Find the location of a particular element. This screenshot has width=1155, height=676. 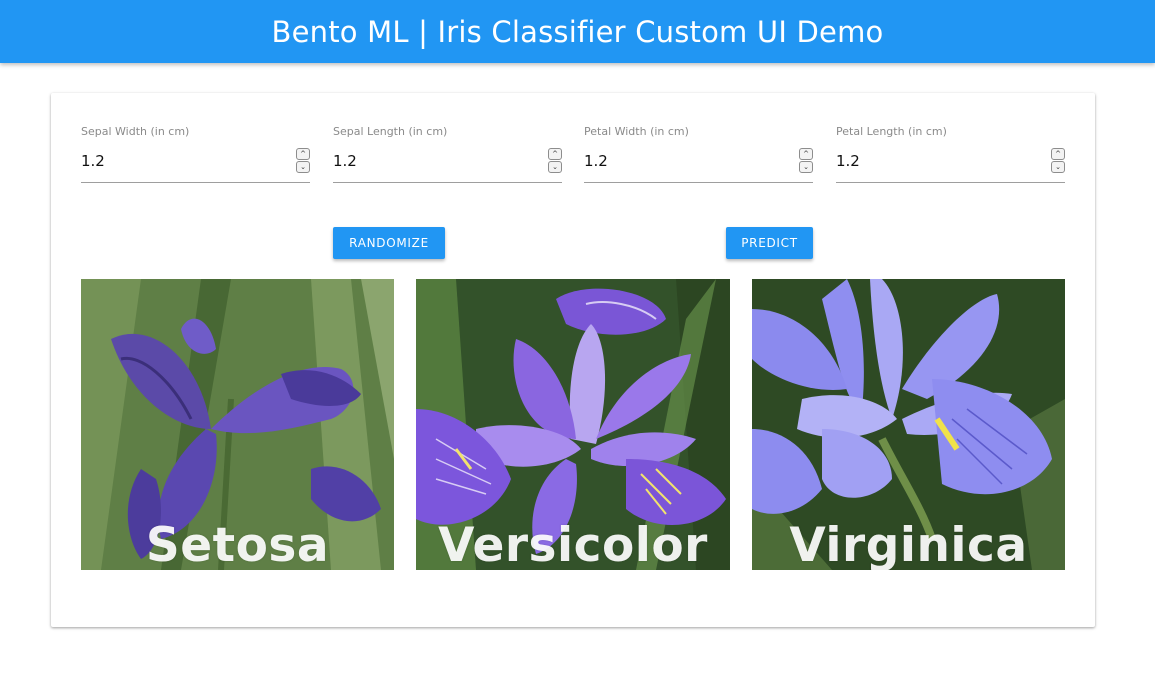

sepal-width-underline is located at coordinates (195, 182).